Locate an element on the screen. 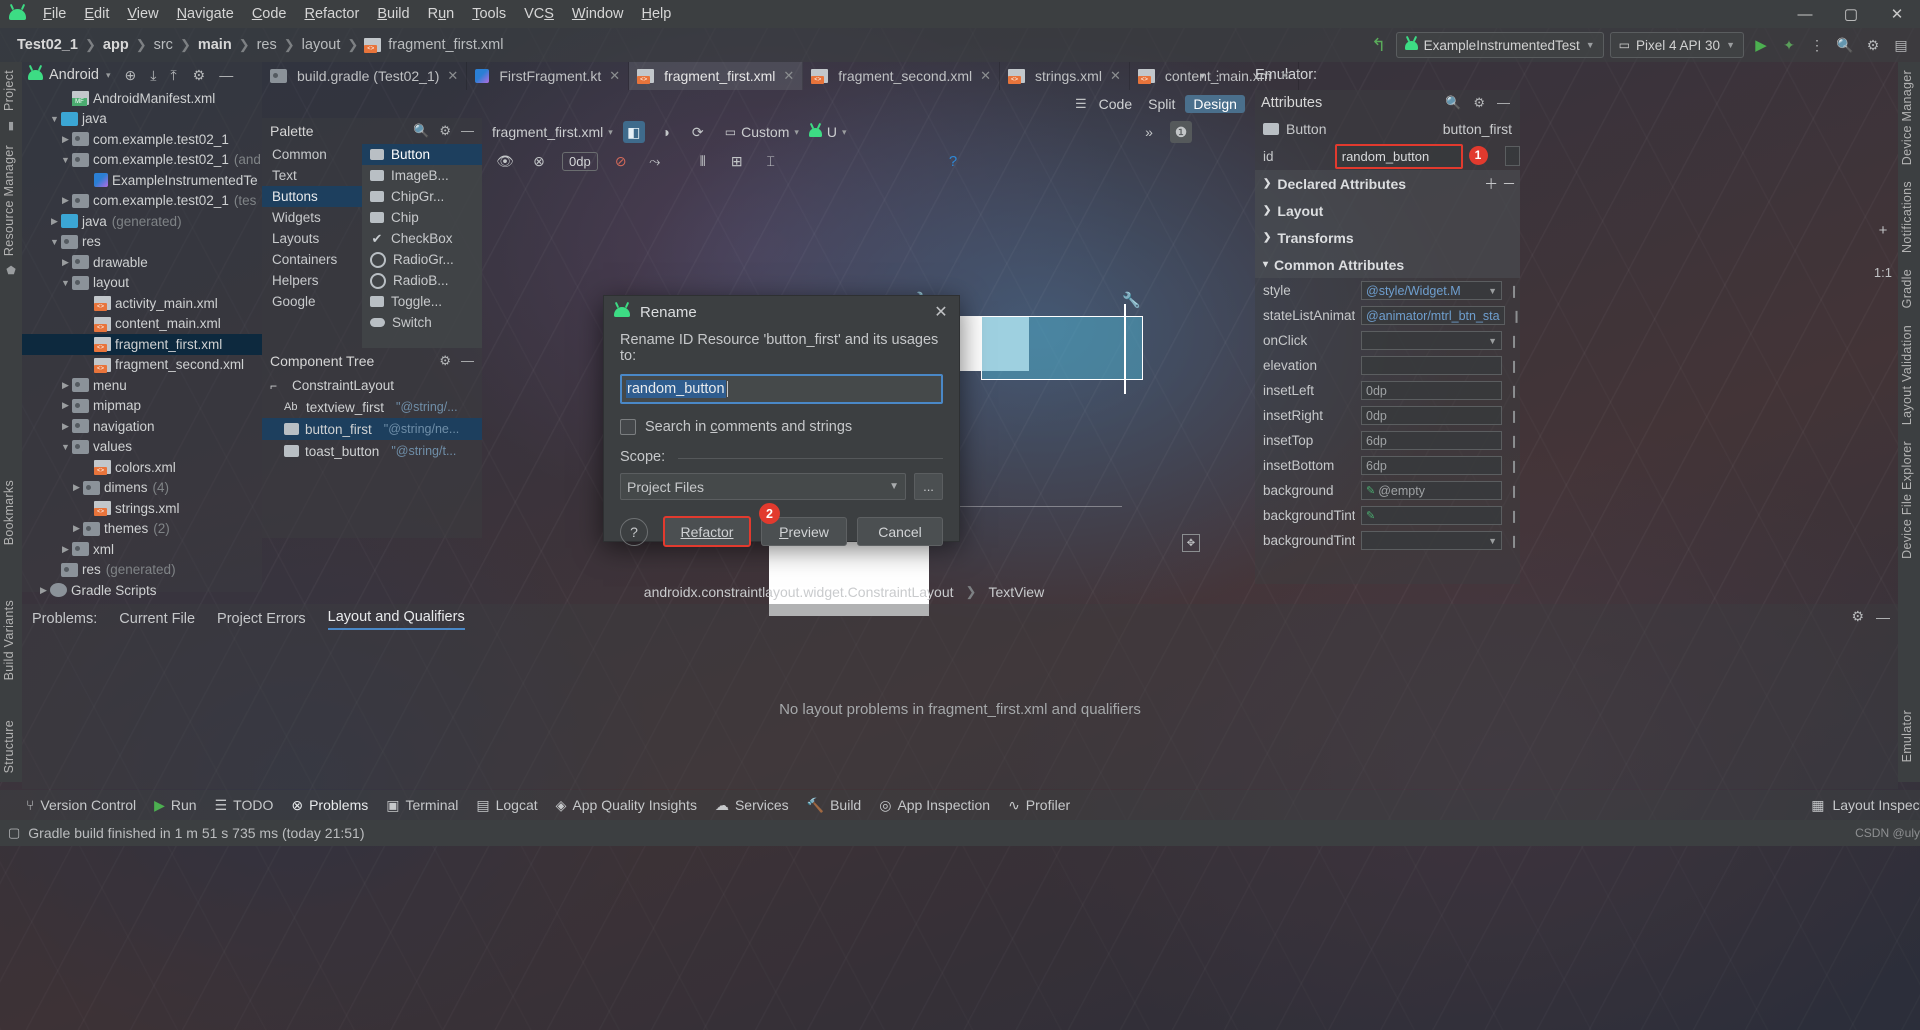 Image resolution: width=1920 pixels, height=1030 pixels. bottom-logcat: ▤ Logcat is located at coordinates (506, 805).